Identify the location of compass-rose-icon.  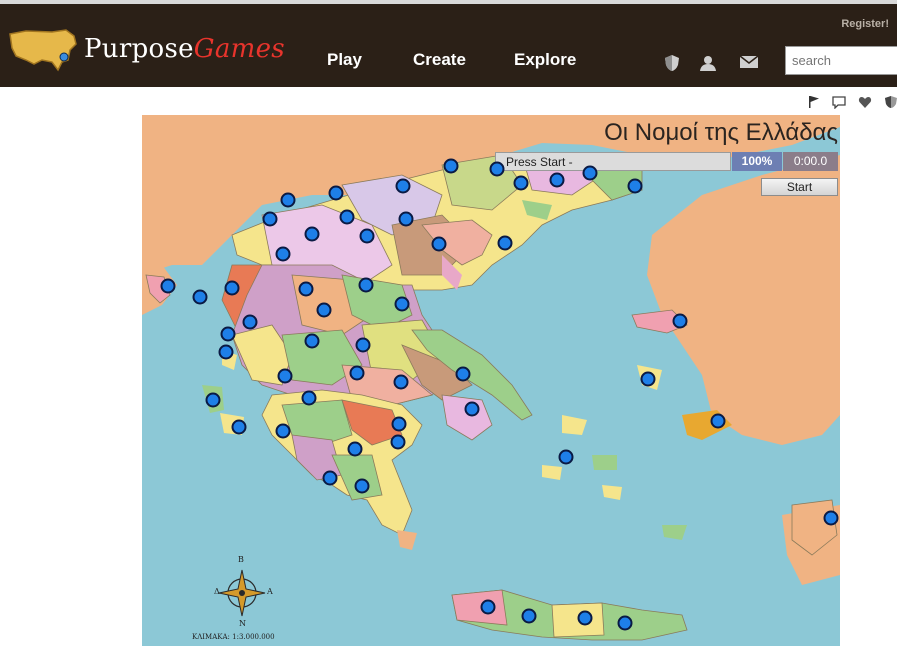
(242, 593).